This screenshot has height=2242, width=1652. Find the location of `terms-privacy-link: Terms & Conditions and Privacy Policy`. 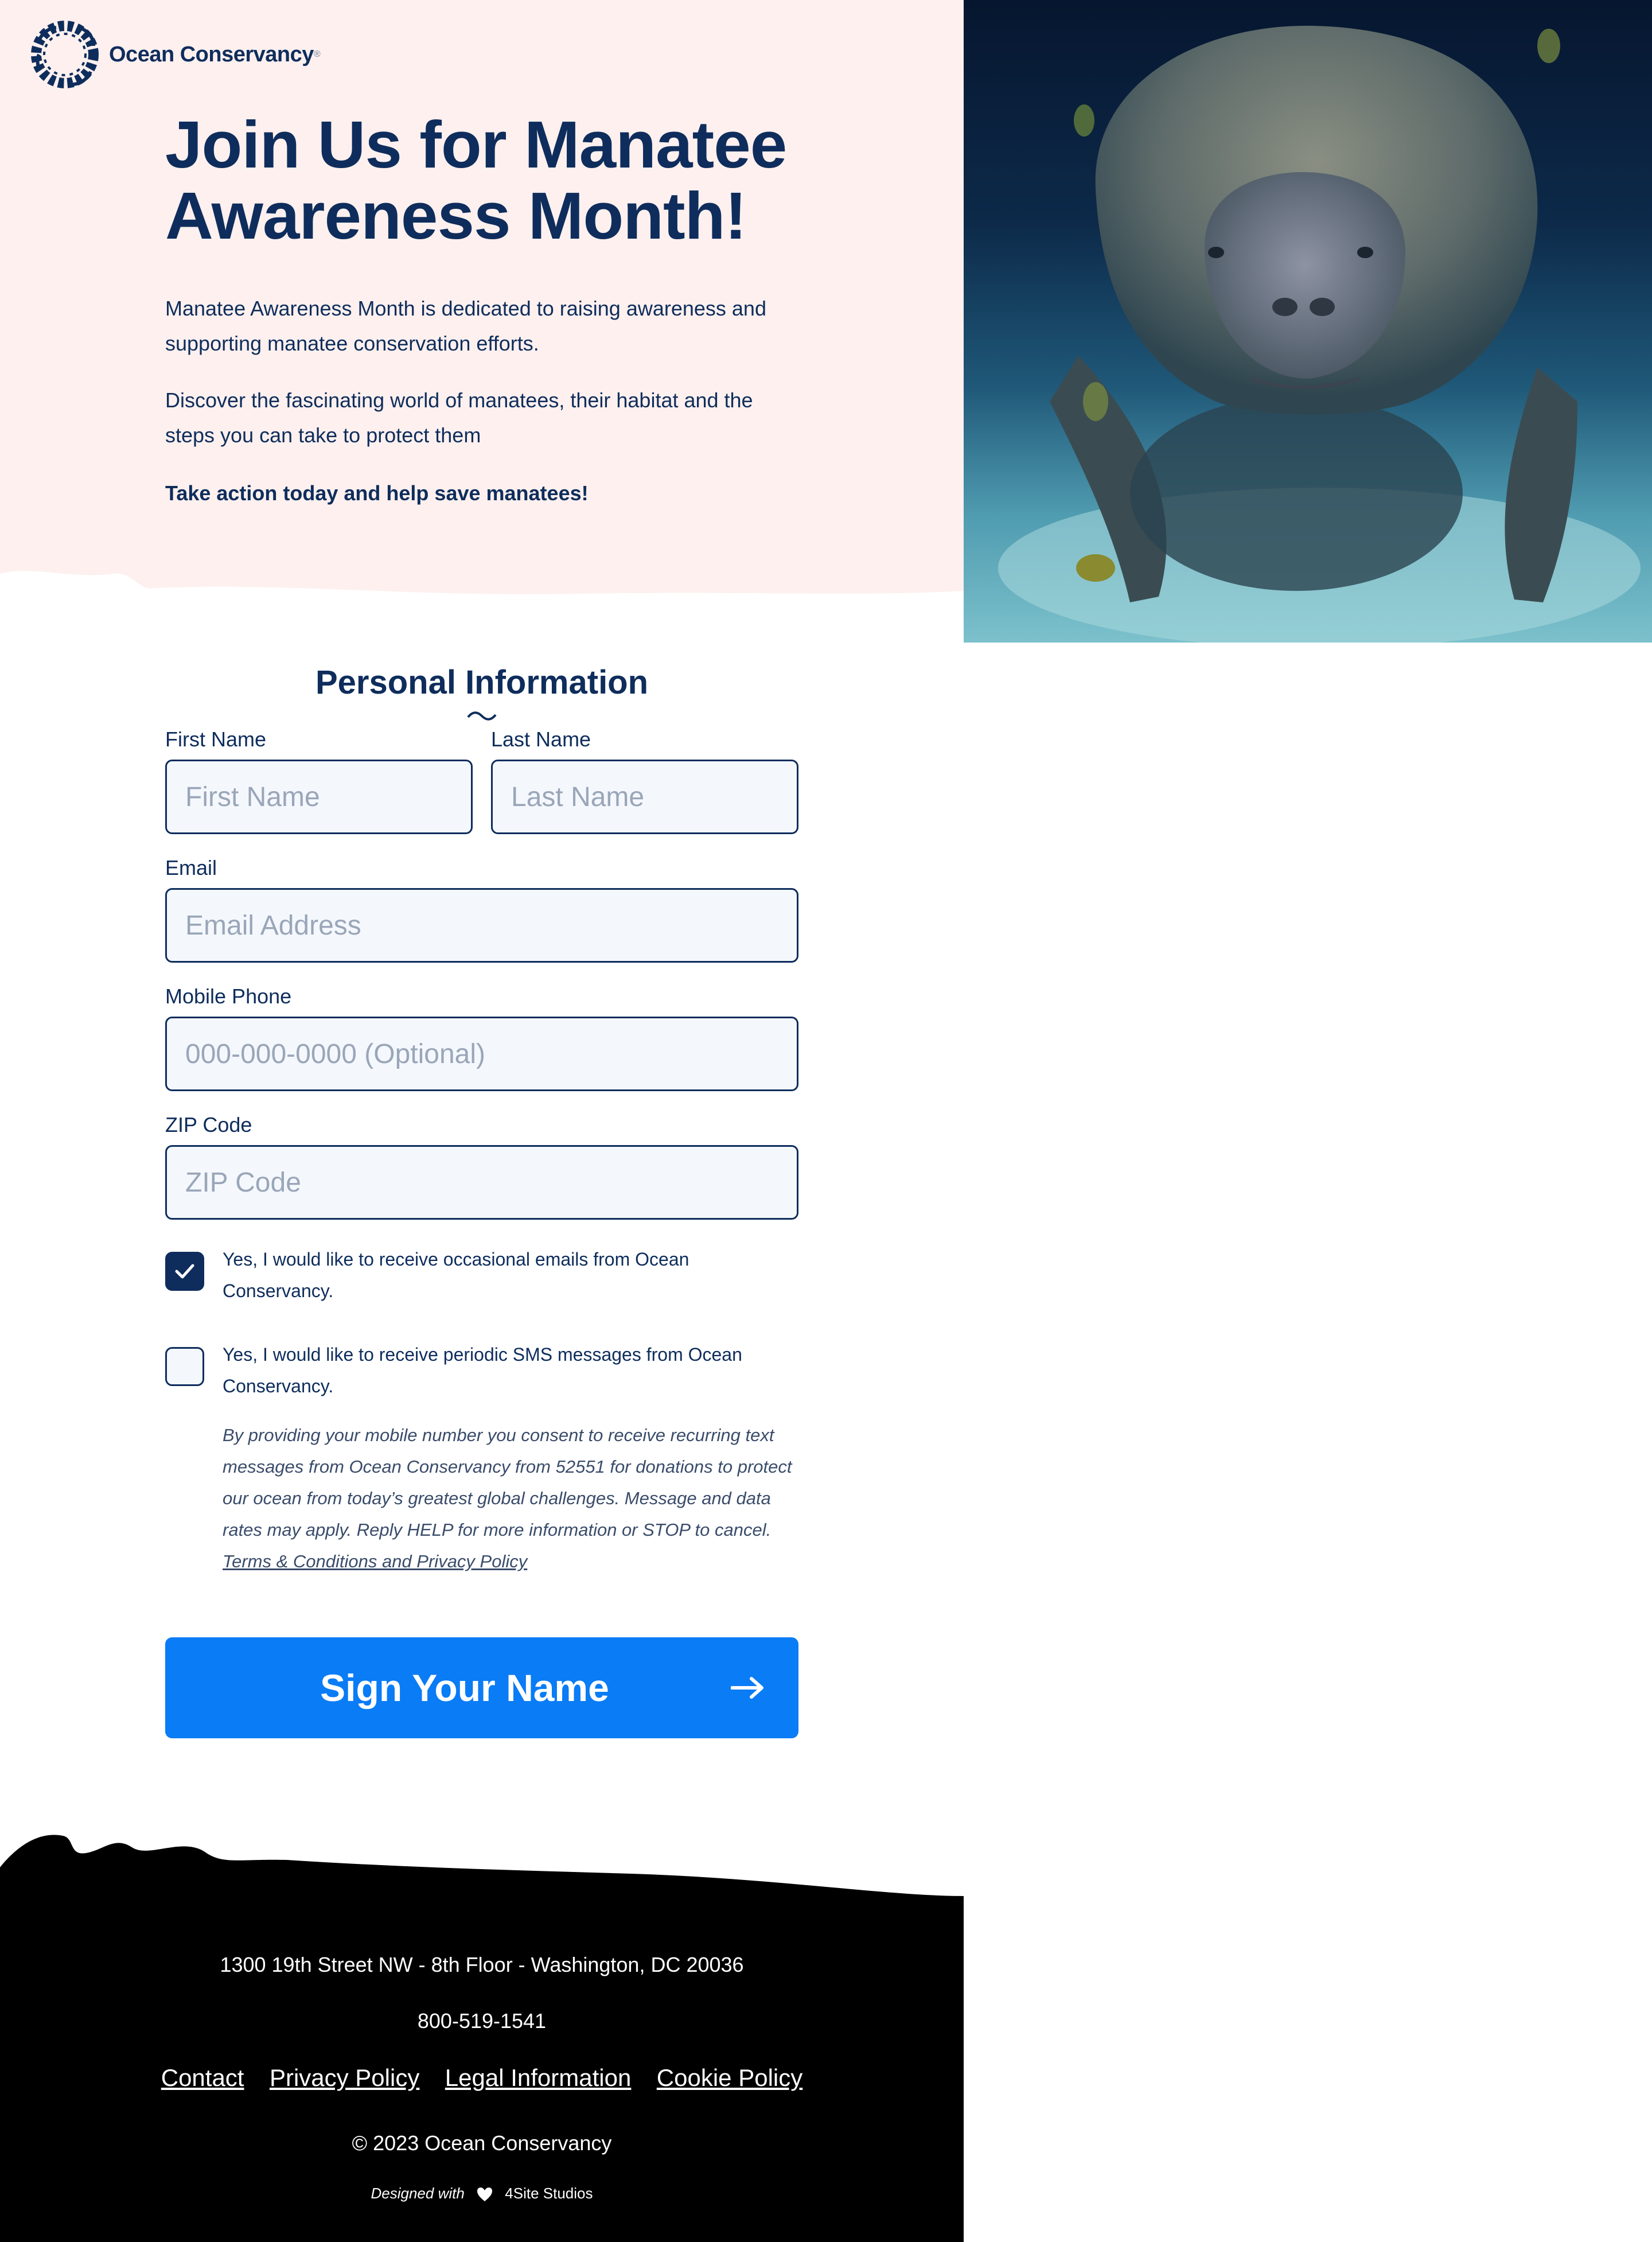

terms-privacy-link: Terms & Conditions and Privacy Policy is located at coordinates (375, 1561).